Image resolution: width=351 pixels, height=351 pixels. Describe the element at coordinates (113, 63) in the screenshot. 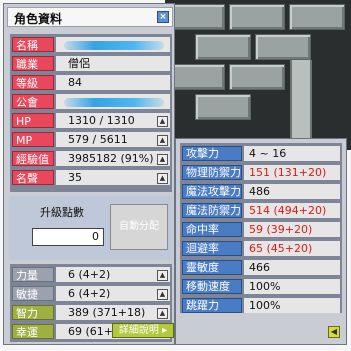

I see `job-value: 僧侶` at that location.